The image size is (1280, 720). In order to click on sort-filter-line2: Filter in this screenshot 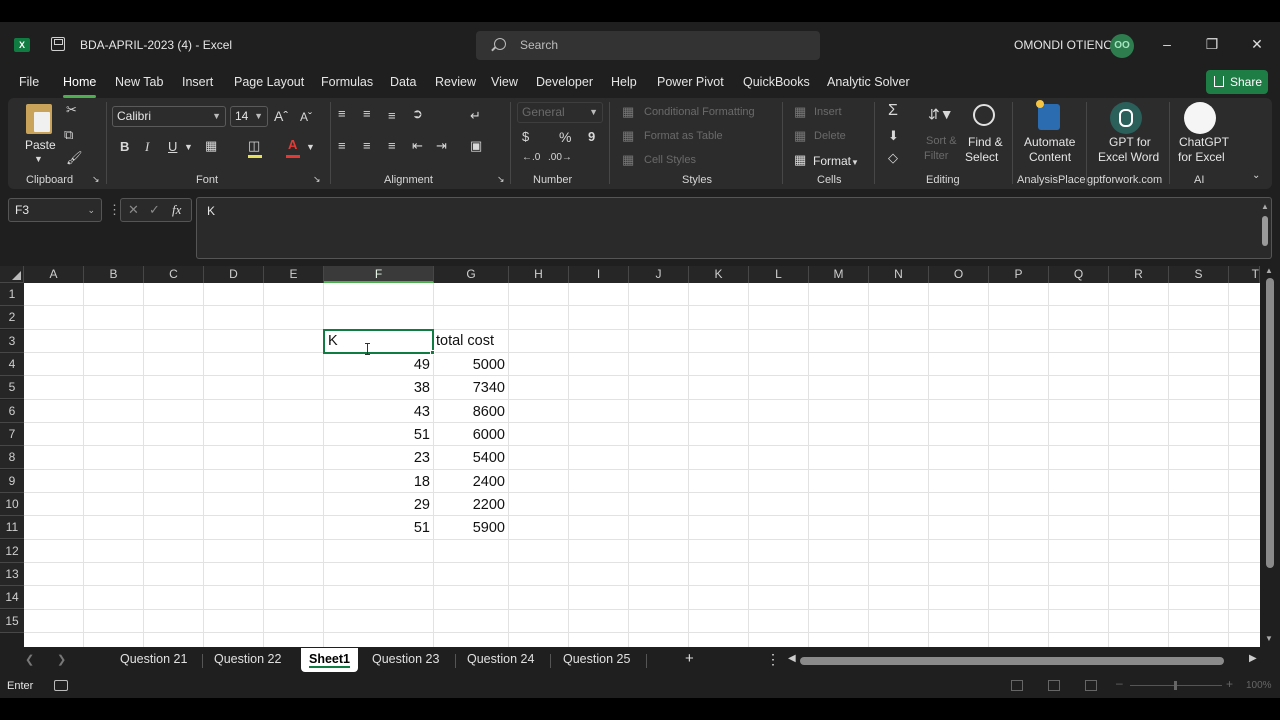, I will do `click(936, 156)`.